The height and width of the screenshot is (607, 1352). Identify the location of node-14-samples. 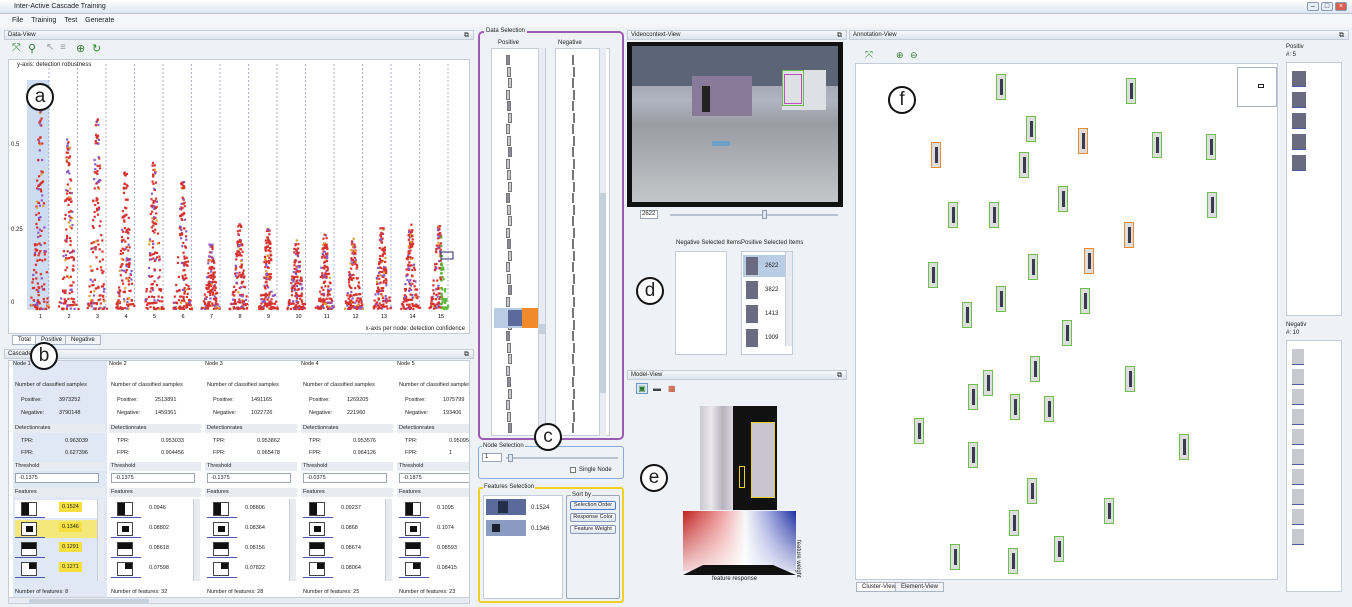
(411, 267).